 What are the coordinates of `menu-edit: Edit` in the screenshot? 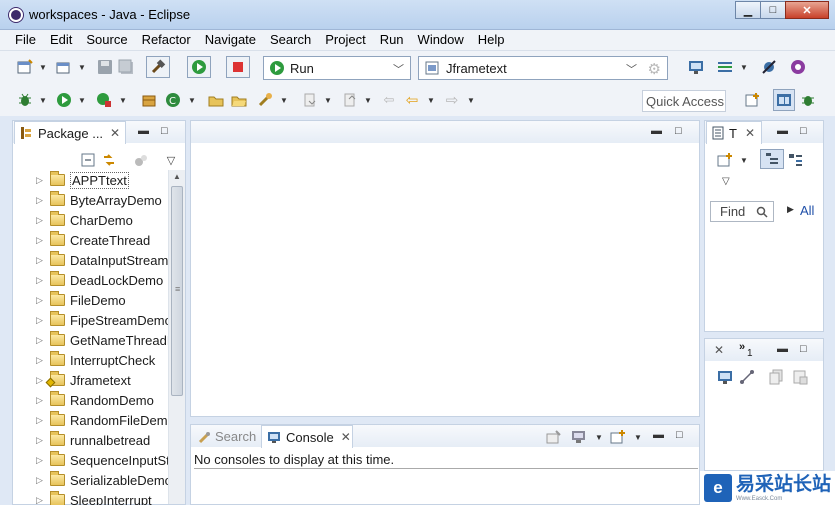 It's located at (61, 40).